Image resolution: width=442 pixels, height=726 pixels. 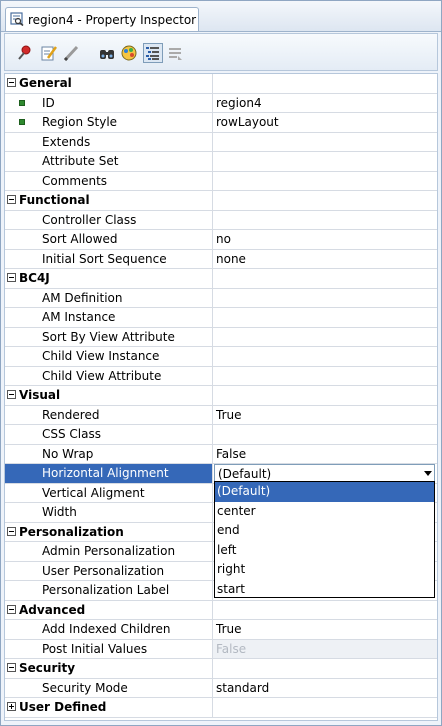 What do you see at coordinates (221, 279) in the screenshot?
I see `category-bc4j: BC4J` at bounding box center [221, 279].